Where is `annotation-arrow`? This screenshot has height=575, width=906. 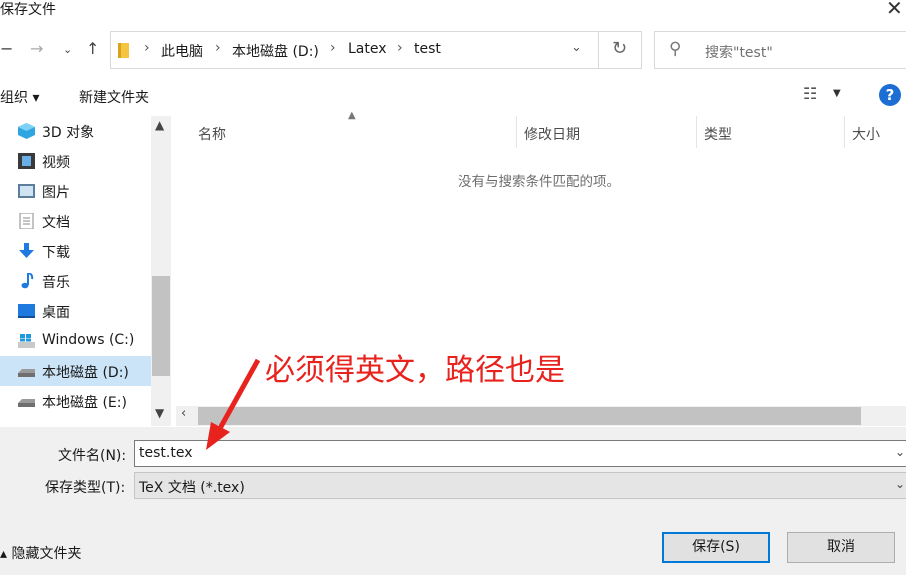 annotation-arrow is located at coordinates (233, 404).